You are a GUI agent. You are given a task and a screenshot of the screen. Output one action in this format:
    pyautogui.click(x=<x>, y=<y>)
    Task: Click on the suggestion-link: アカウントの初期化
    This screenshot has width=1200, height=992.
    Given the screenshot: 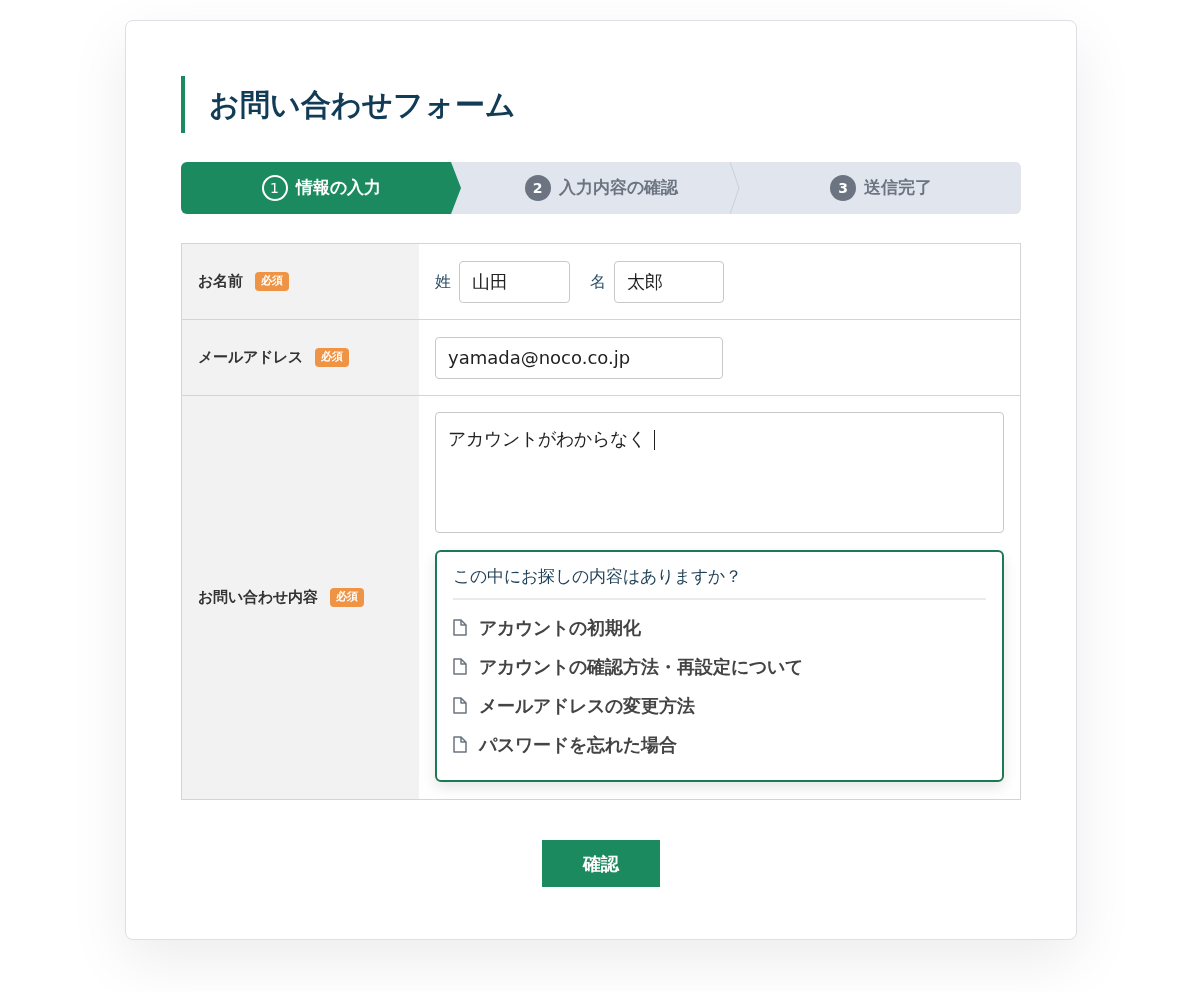 What is the action you would take?
    pyautogui.click(x=560, y=627)
    